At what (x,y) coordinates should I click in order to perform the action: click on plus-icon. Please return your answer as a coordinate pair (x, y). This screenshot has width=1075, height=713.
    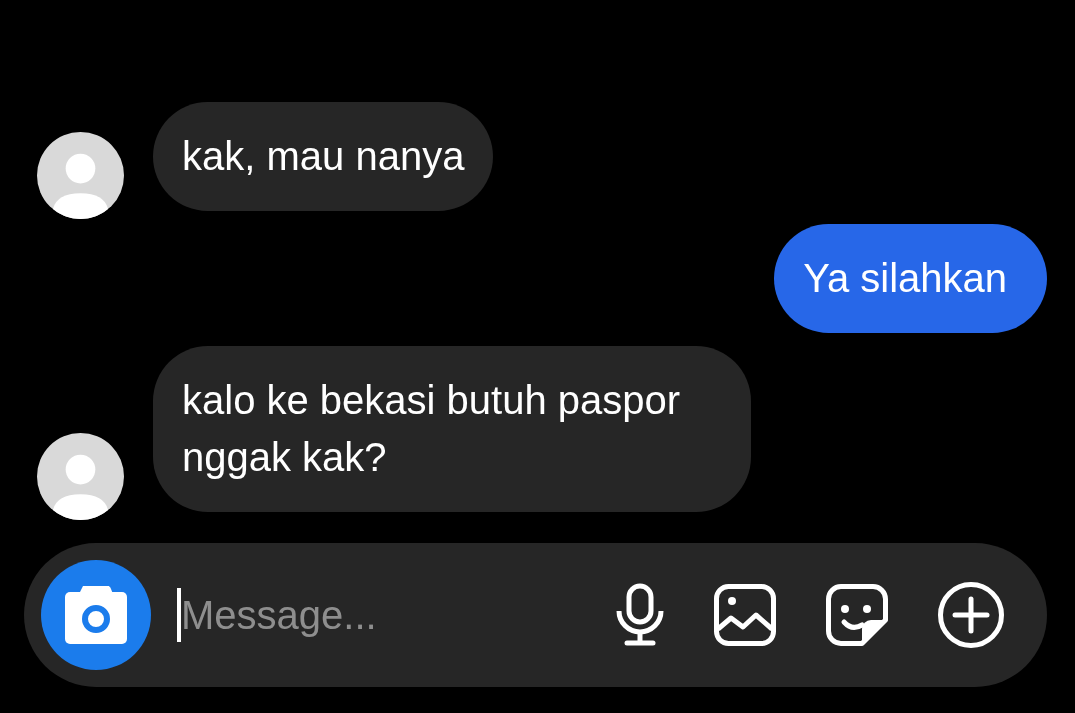
    Looking at the image, I should click on (971, 615).